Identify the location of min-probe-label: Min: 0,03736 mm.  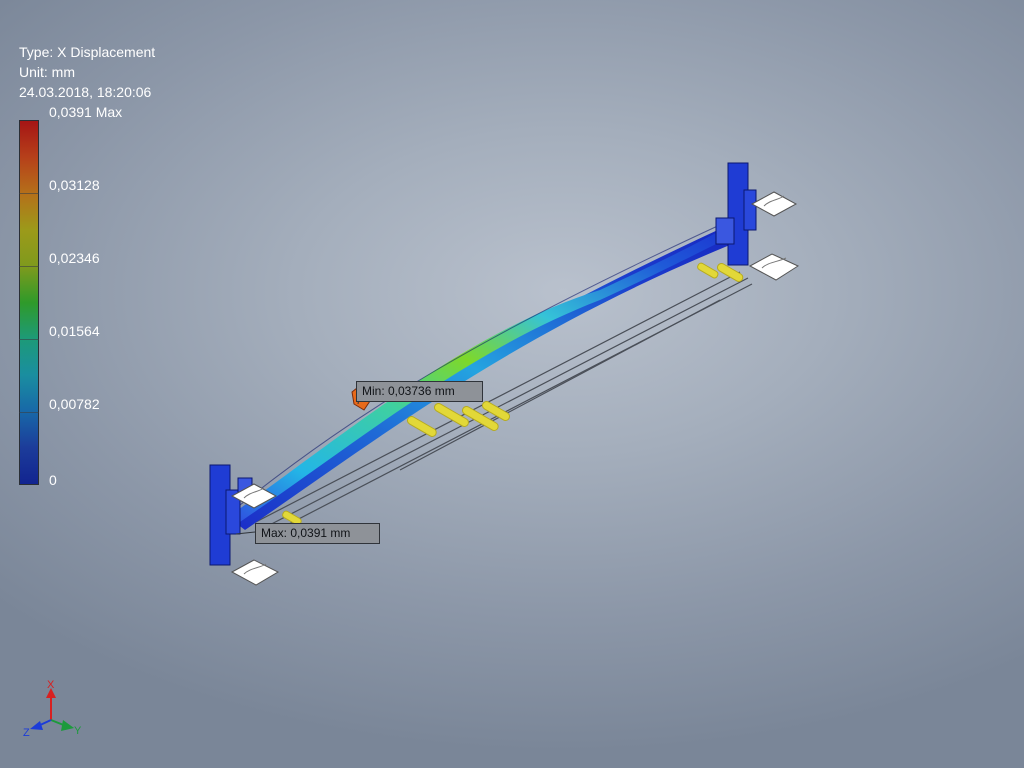
(419, 391).